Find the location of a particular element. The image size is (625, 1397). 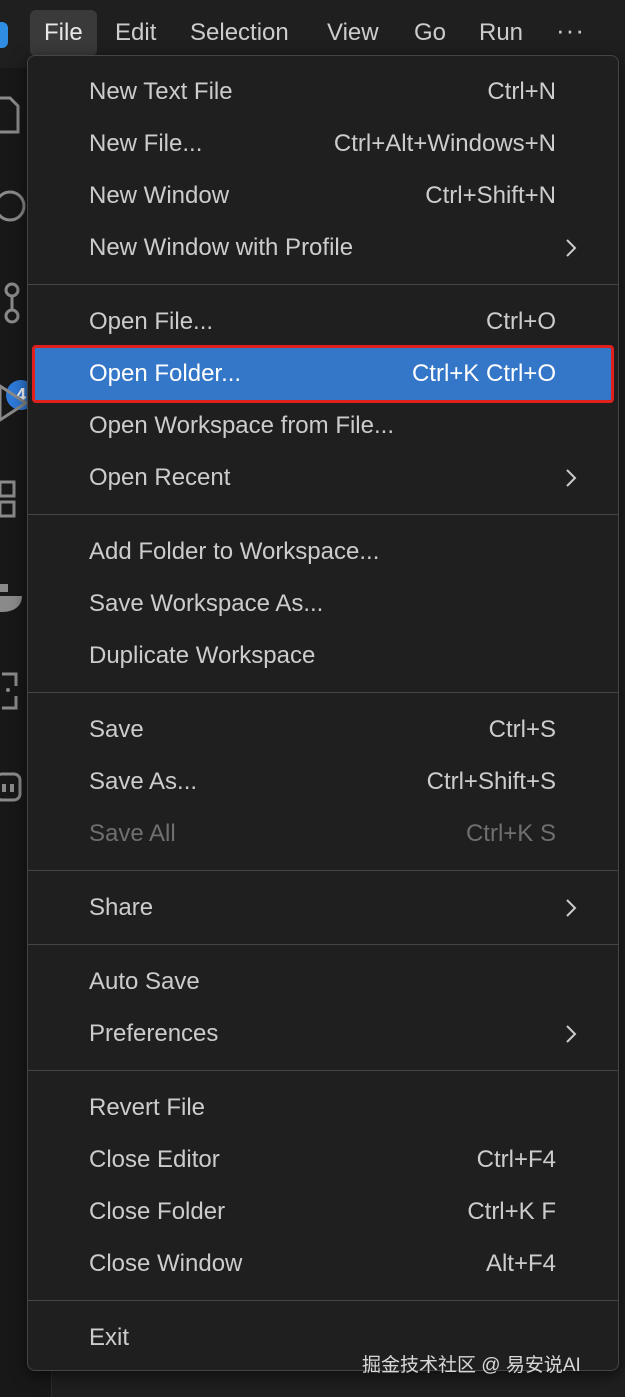

menu-item-label: New Text File is located at coordinates (161, 91).